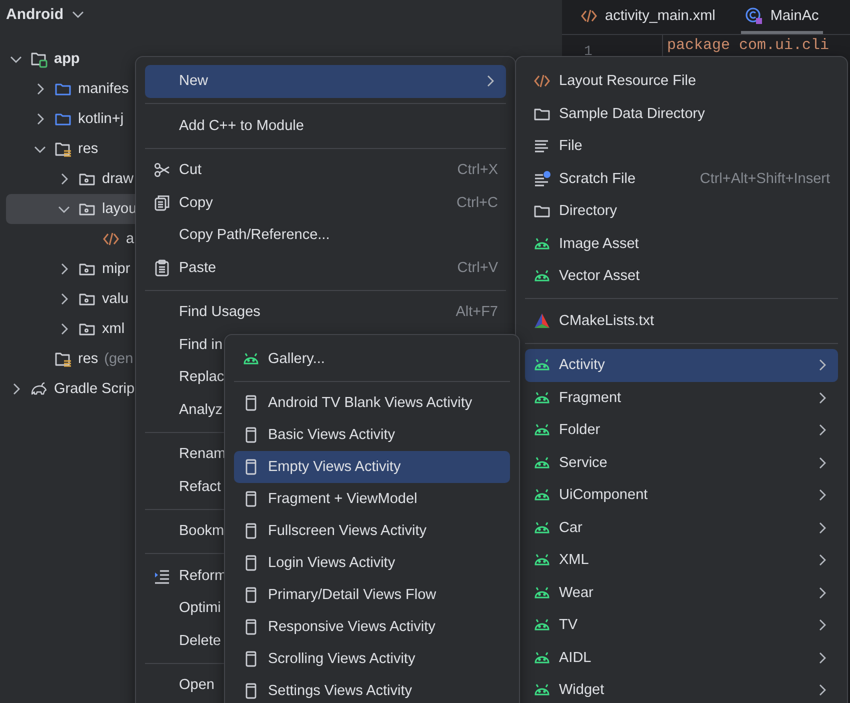 Image resolution: width=850 pixels, height=703 pixels. What do you see at coordinates (101, 119) in the screenshot?
I see `tree-label: kotlin+j` at bounding box center [101, 119].